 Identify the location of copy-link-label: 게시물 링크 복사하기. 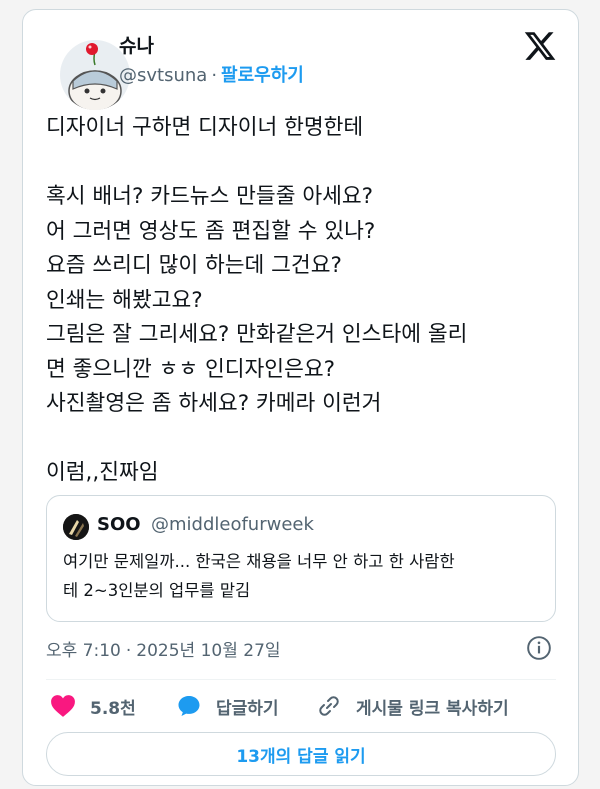
(432, 708).